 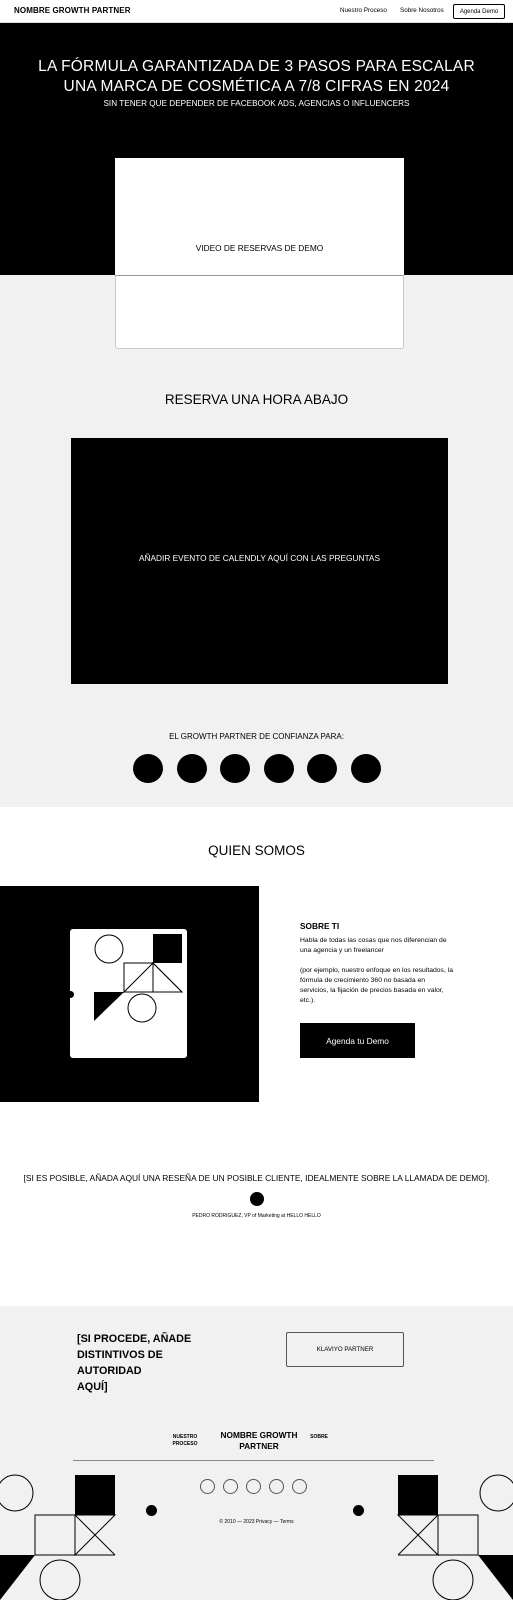 I want to click on footer-nav-process-line-1: NUESTRO, so click(x=185, y=1437).